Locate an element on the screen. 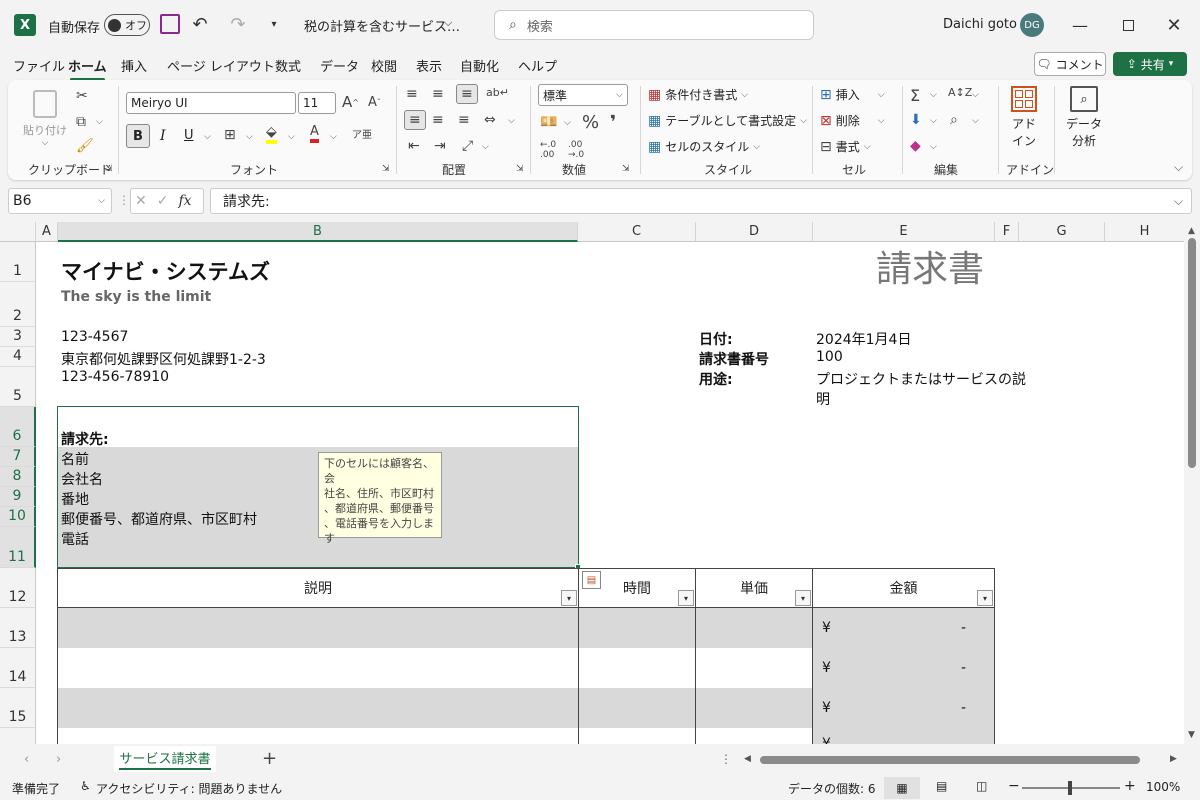  row-header-10: 10 is located at coordinates (18, 517).